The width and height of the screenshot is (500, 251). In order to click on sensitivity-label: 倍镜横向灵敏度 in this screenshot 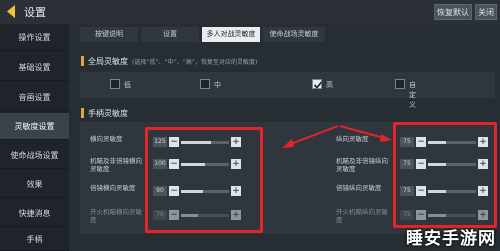, I will do `click(113, 188)`.